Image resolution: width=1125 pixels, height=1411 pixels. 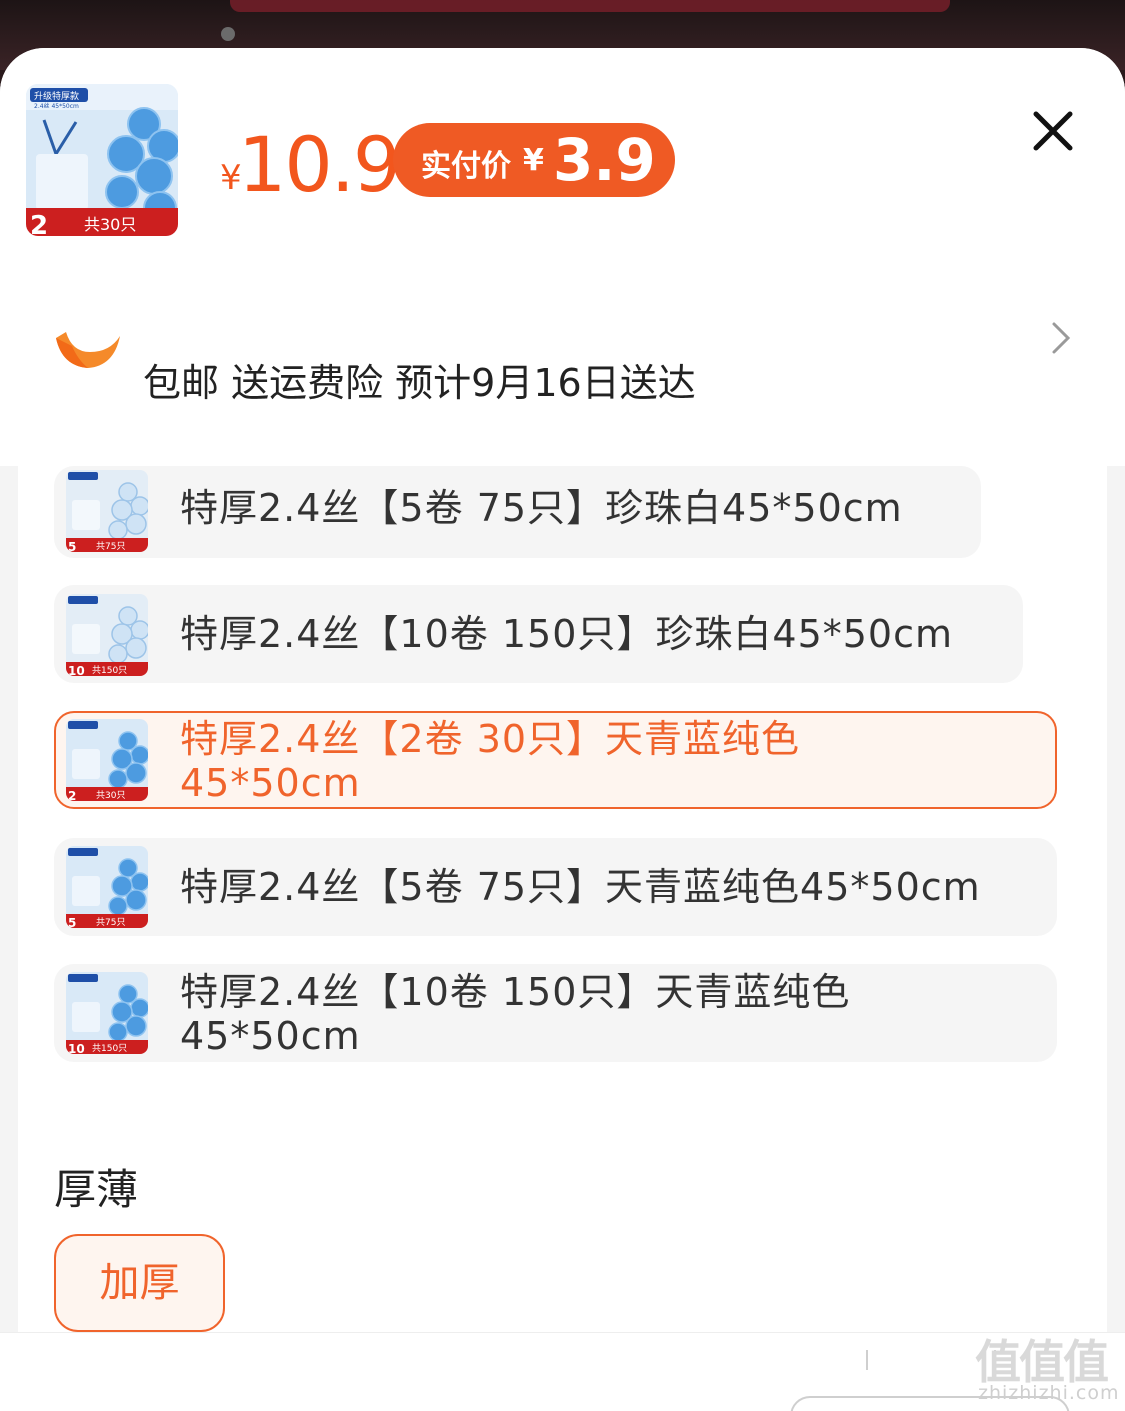 I want to click on thumb-spec-text: 2.4丝 45*50cm, so click(x=56, y=106).